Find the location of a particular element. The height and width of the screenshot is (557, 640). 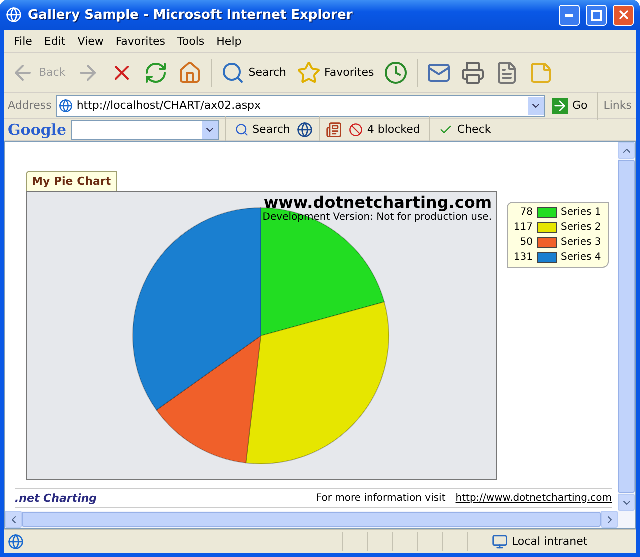

address-label: Address is located at coordinates (30, 105).